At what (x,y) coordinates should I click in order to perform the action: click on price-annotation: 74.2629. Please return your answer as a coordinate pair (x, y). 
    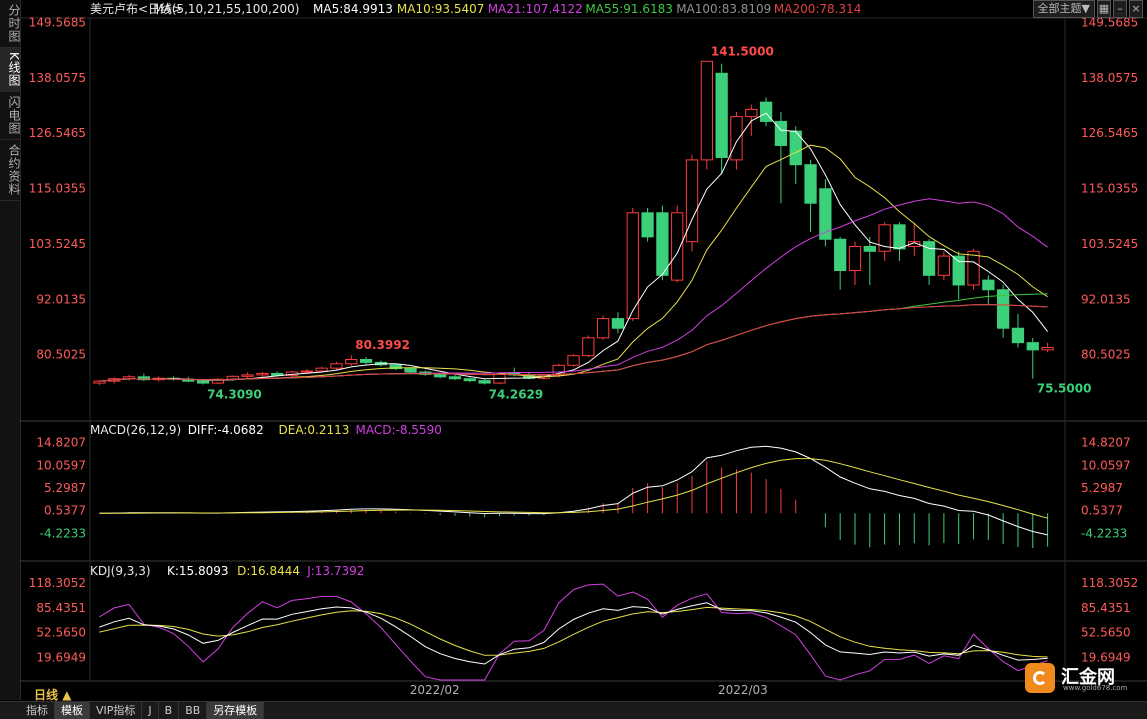
    Looking at the image, I should click on (516, 395).